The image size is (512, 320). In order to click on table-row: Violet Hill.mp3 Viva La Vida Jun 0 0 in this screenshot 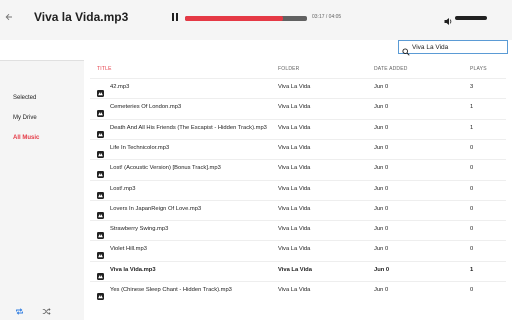, I will do `click(298, 250)`.